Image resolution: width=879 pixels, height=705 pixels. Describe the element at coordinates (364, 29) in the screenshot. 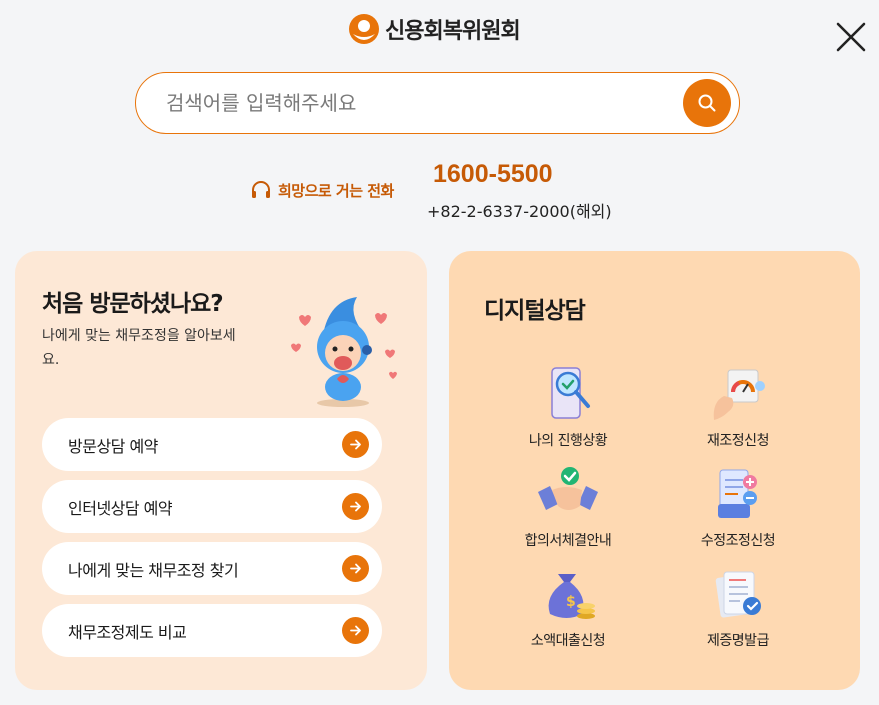

I see `logo-icon` at that location.